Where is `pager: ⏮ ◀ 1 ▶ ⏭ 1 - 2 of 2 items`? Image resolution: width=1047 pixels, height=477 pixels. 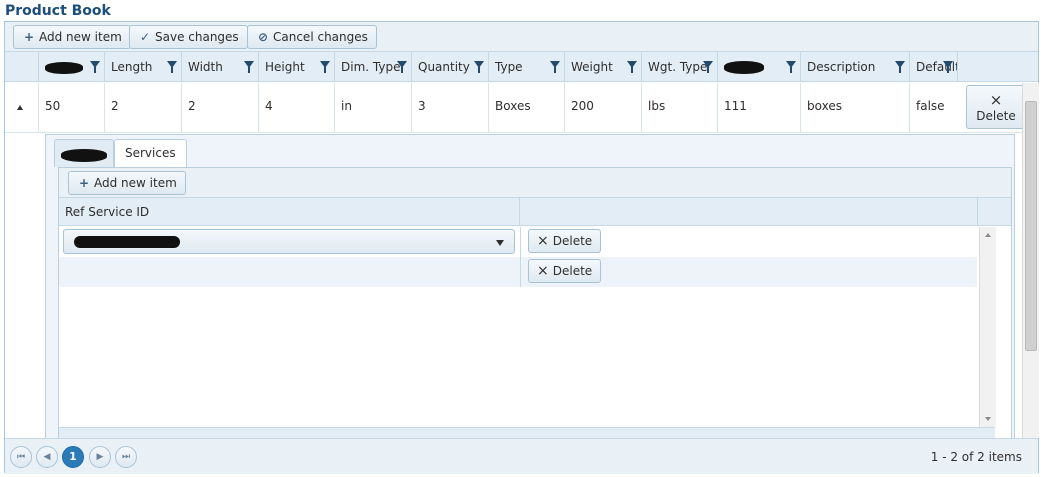 pager: ⏮ ◀ 1 ▶ ⏭ 1 - 2 of 2 items is located at coordinates (521, 456).